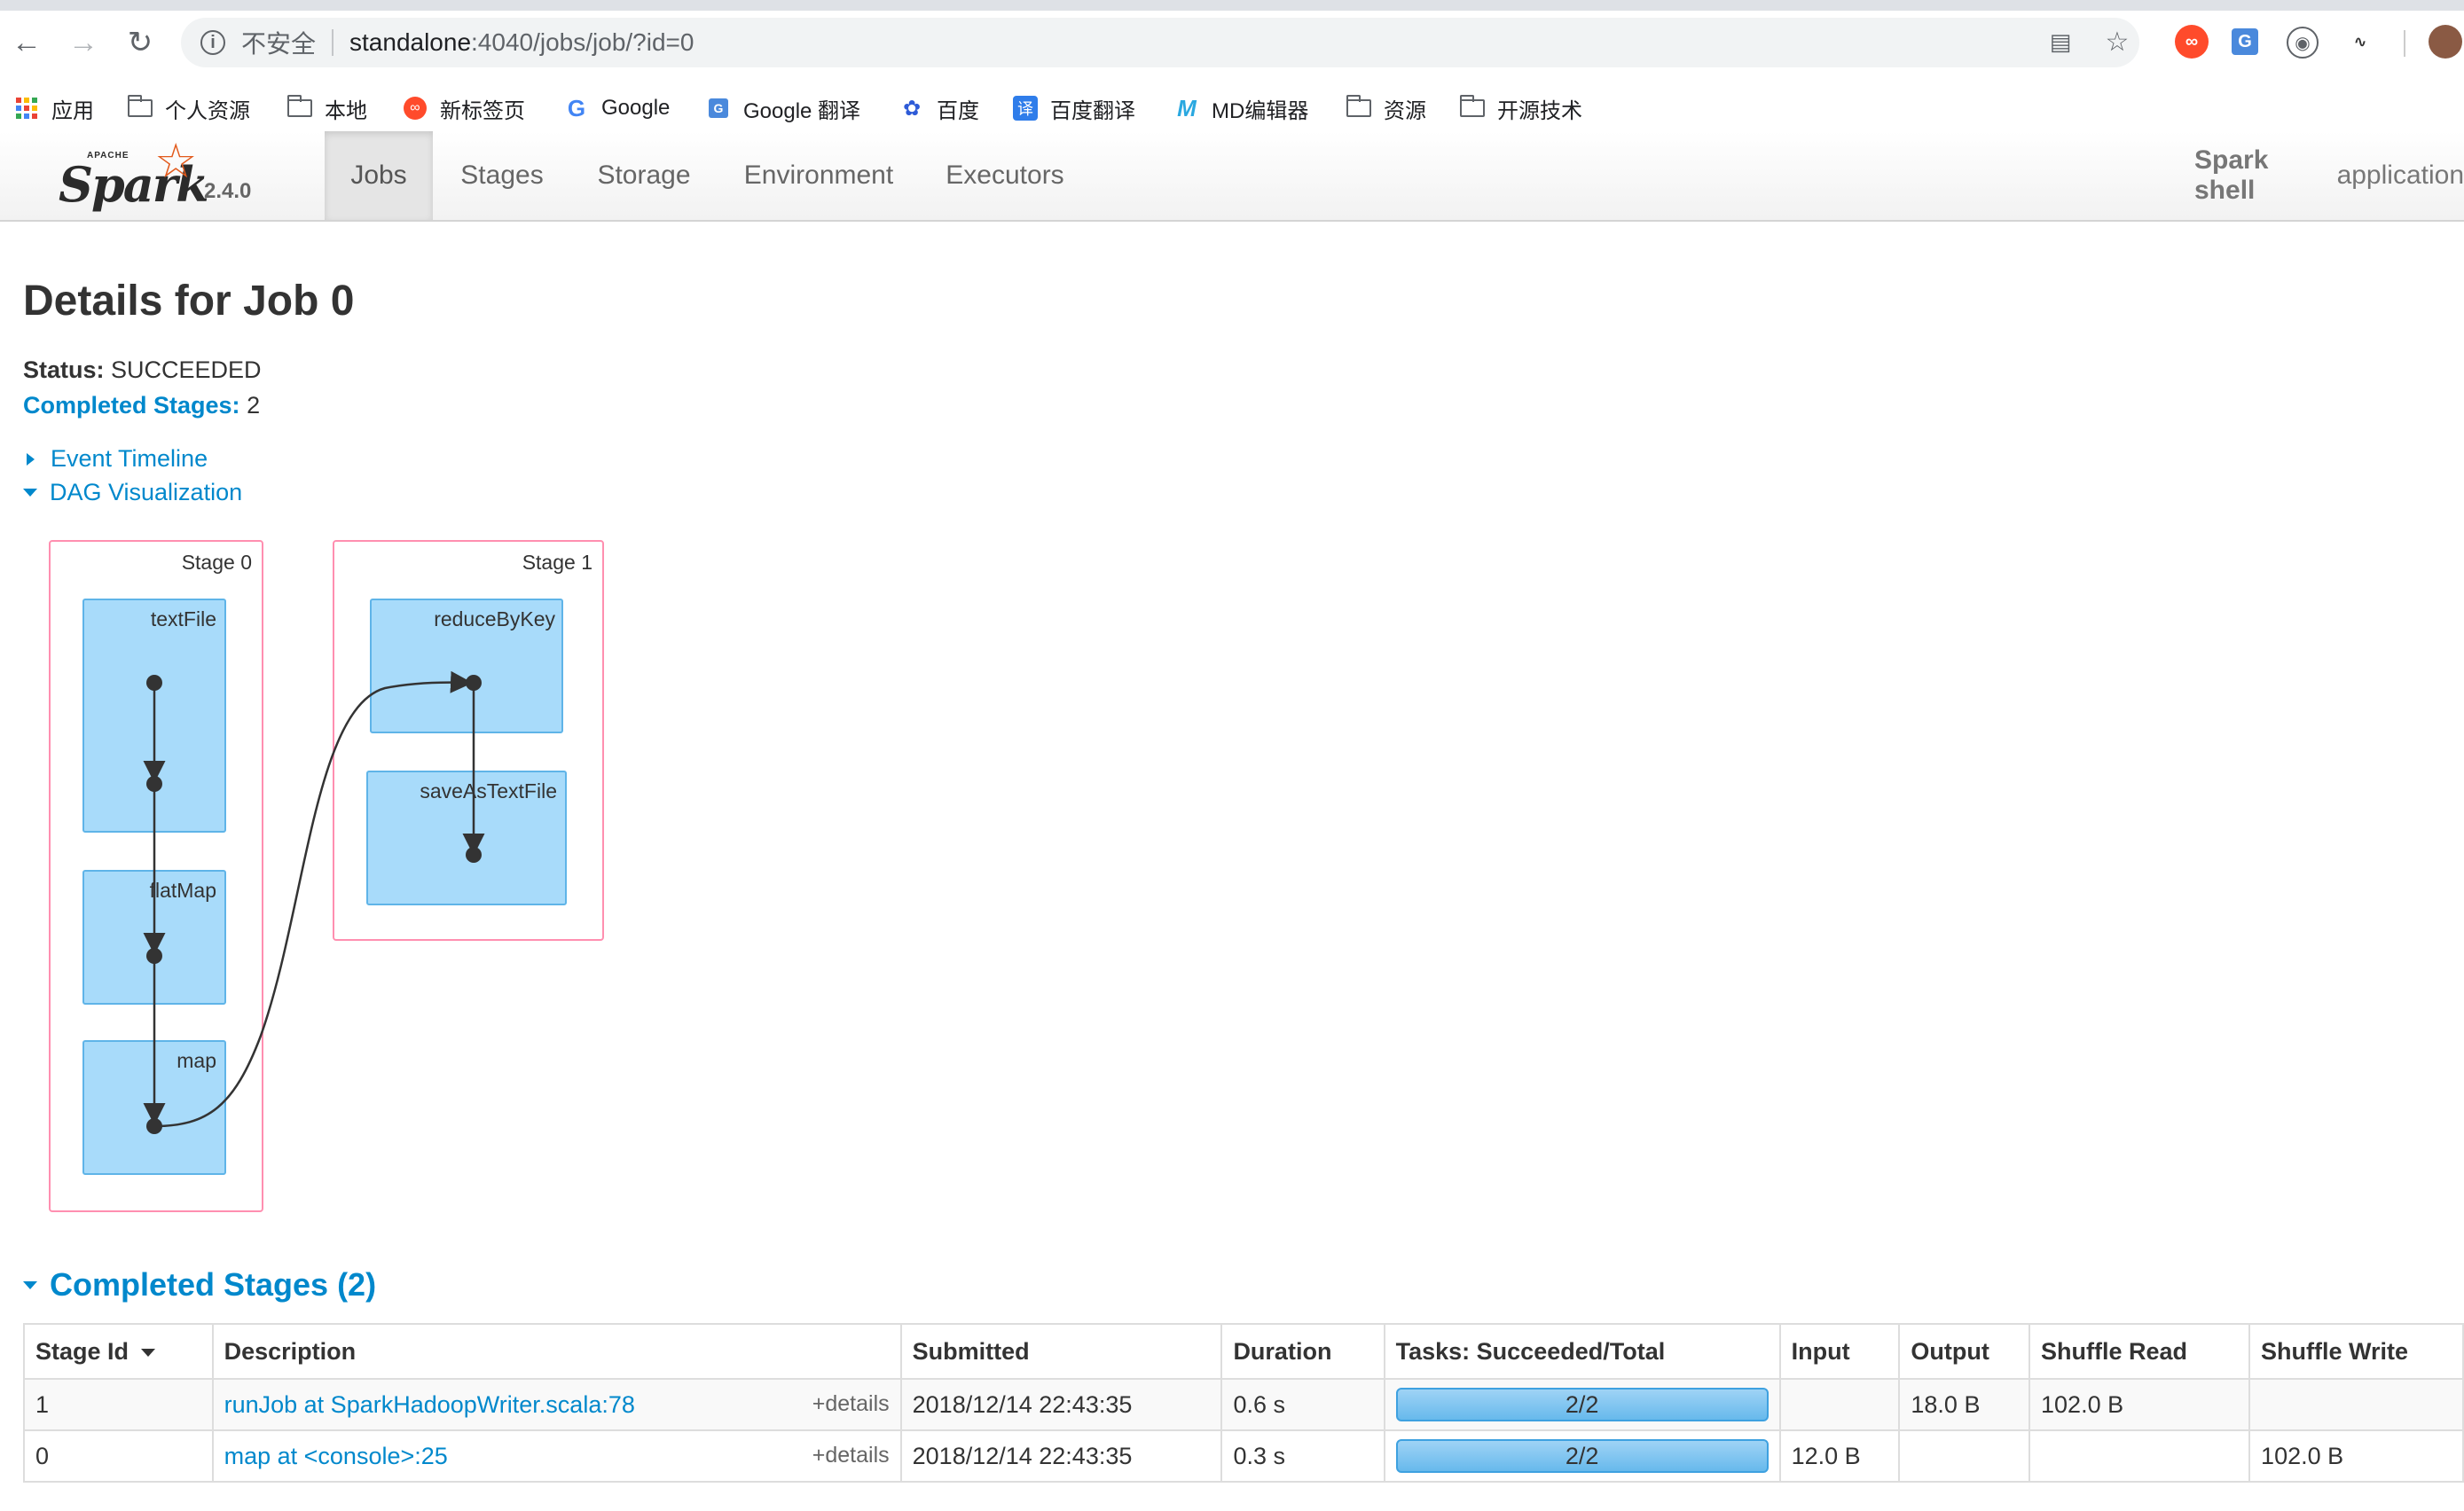 This screenshot has height=1511, width=2464. What do you see at coordinates (494, 618) in the screenshot?
I see `rdd-reducebykey-label: reduceByKey` at bounding box center [494, 618].